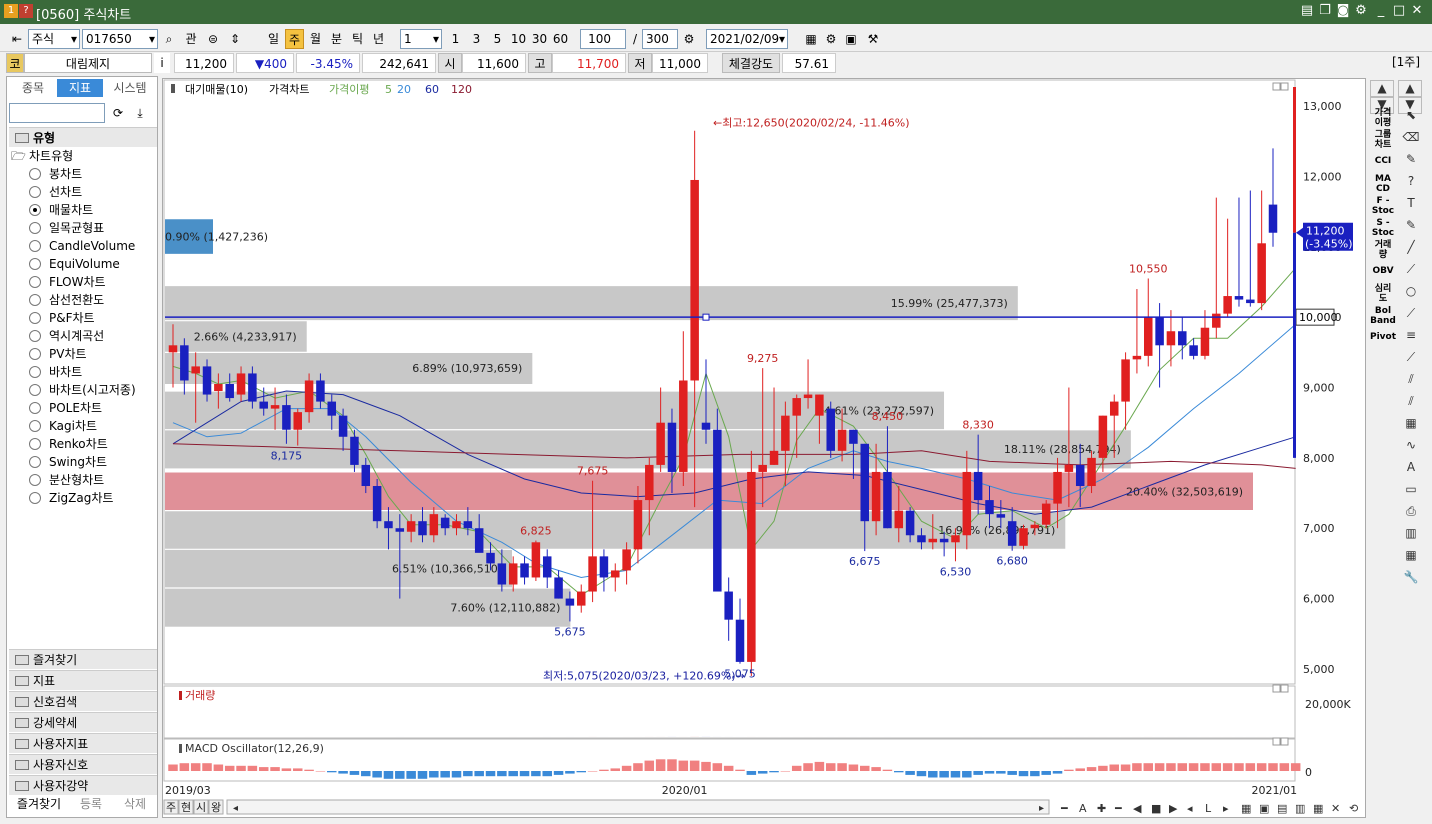  I want to click on tool-psy: 심리 도, so click(1383, 294).